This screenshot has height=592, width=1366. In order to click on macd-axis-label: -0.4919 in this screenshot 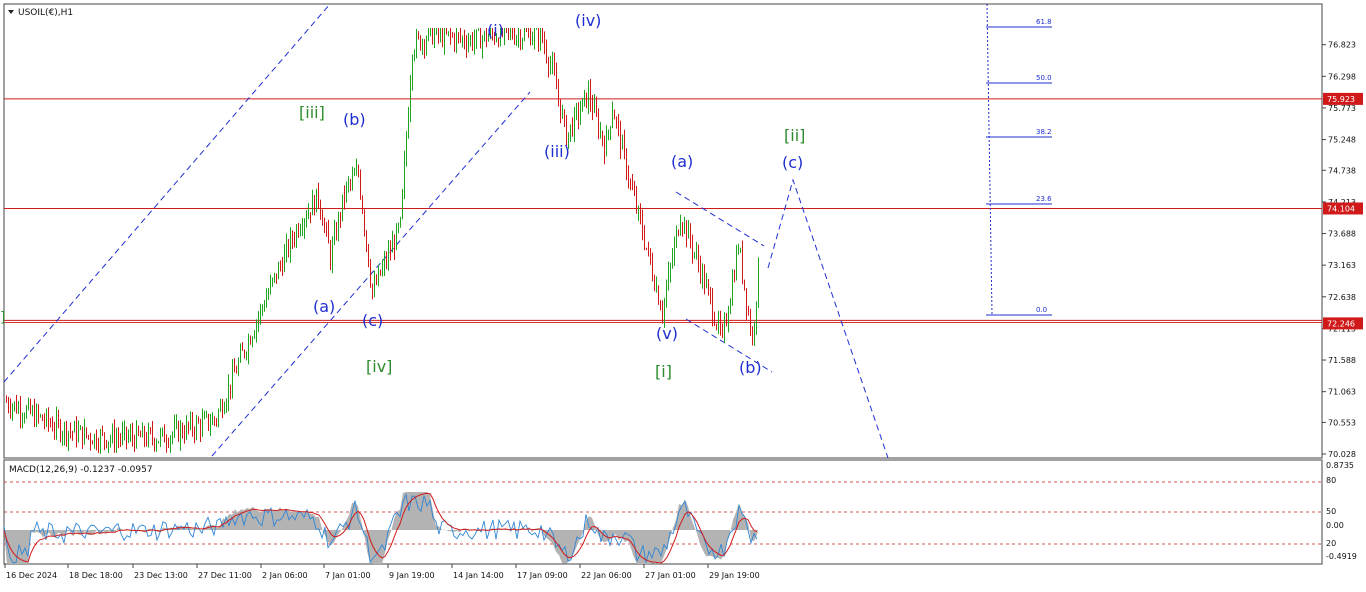, I will do `click(1341, 556)`.